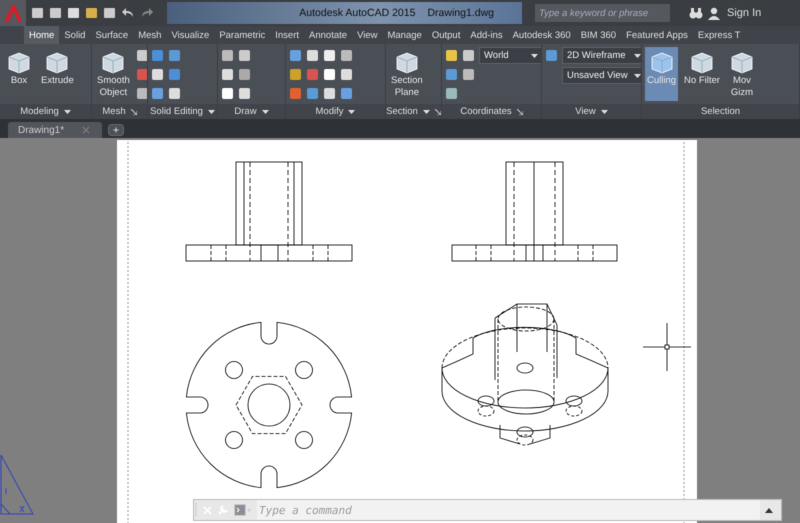  Describe the element at coordinates (402, 111) in the screenshot. I see `panel-title: Section` at that location.